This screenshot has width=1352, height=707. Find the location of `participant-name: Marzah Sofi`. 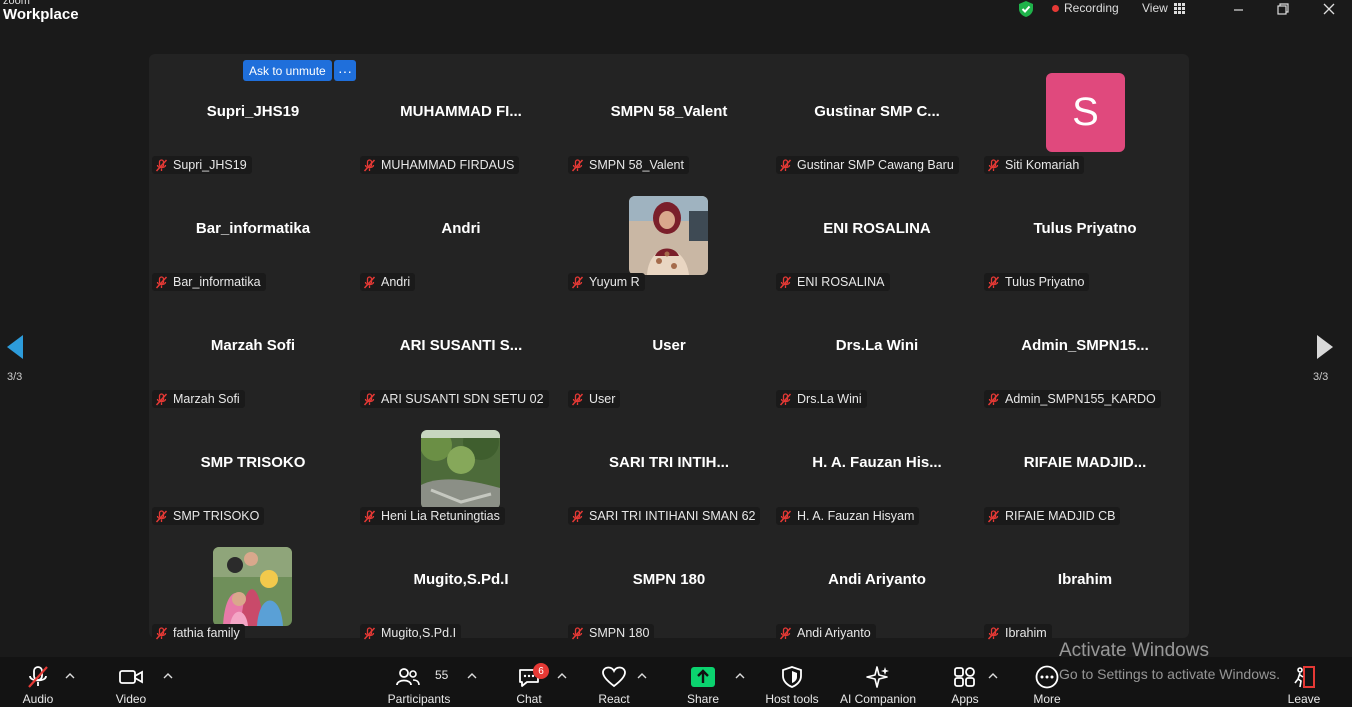

participant-name: Marzah Sofi is located at coordinates (206, 399).